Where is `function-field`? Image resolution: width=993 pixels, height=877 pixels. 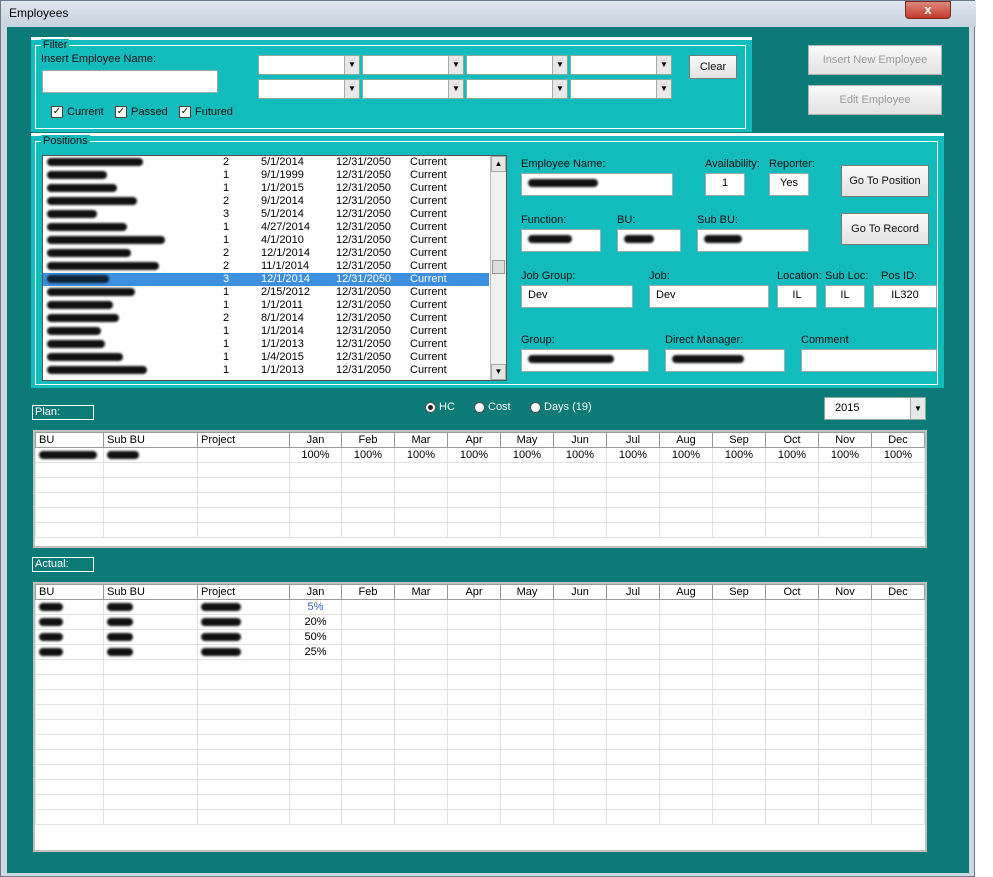
function-field is located at coordinates (561, 240).